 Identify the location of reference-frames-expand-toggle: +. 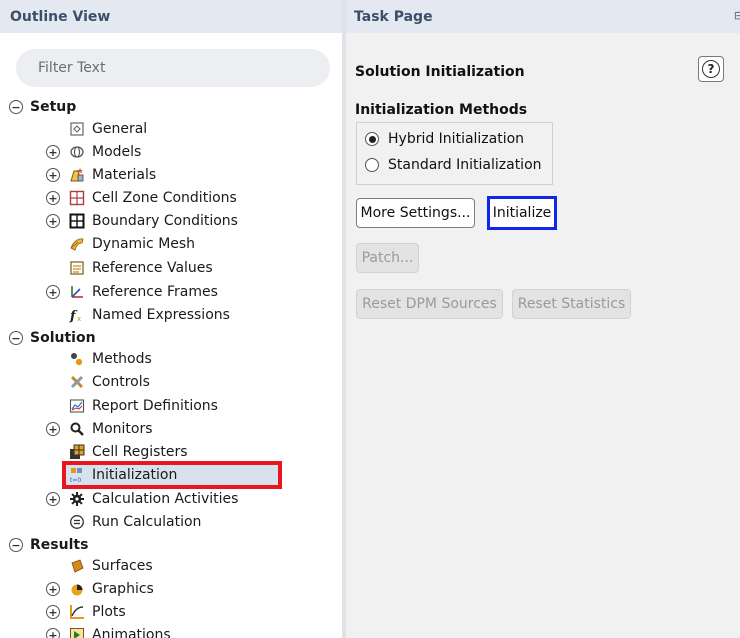
(53, 292).